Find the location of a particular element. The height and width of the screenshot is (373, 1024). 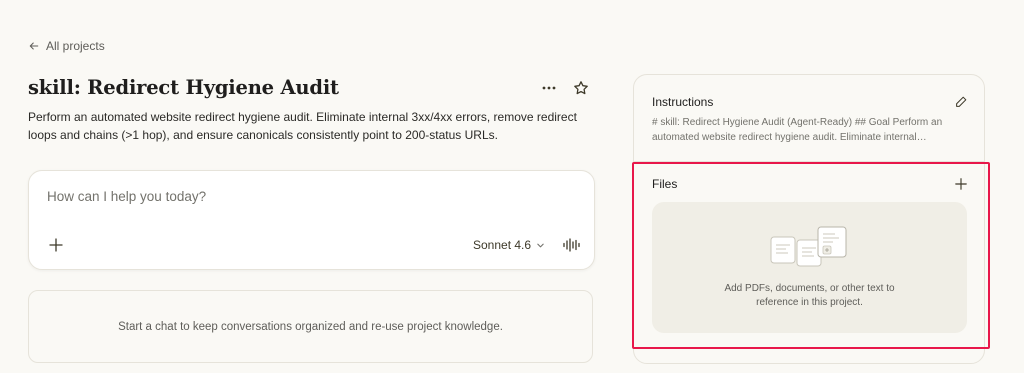

more-options-button is located at coordinates (549, 88).